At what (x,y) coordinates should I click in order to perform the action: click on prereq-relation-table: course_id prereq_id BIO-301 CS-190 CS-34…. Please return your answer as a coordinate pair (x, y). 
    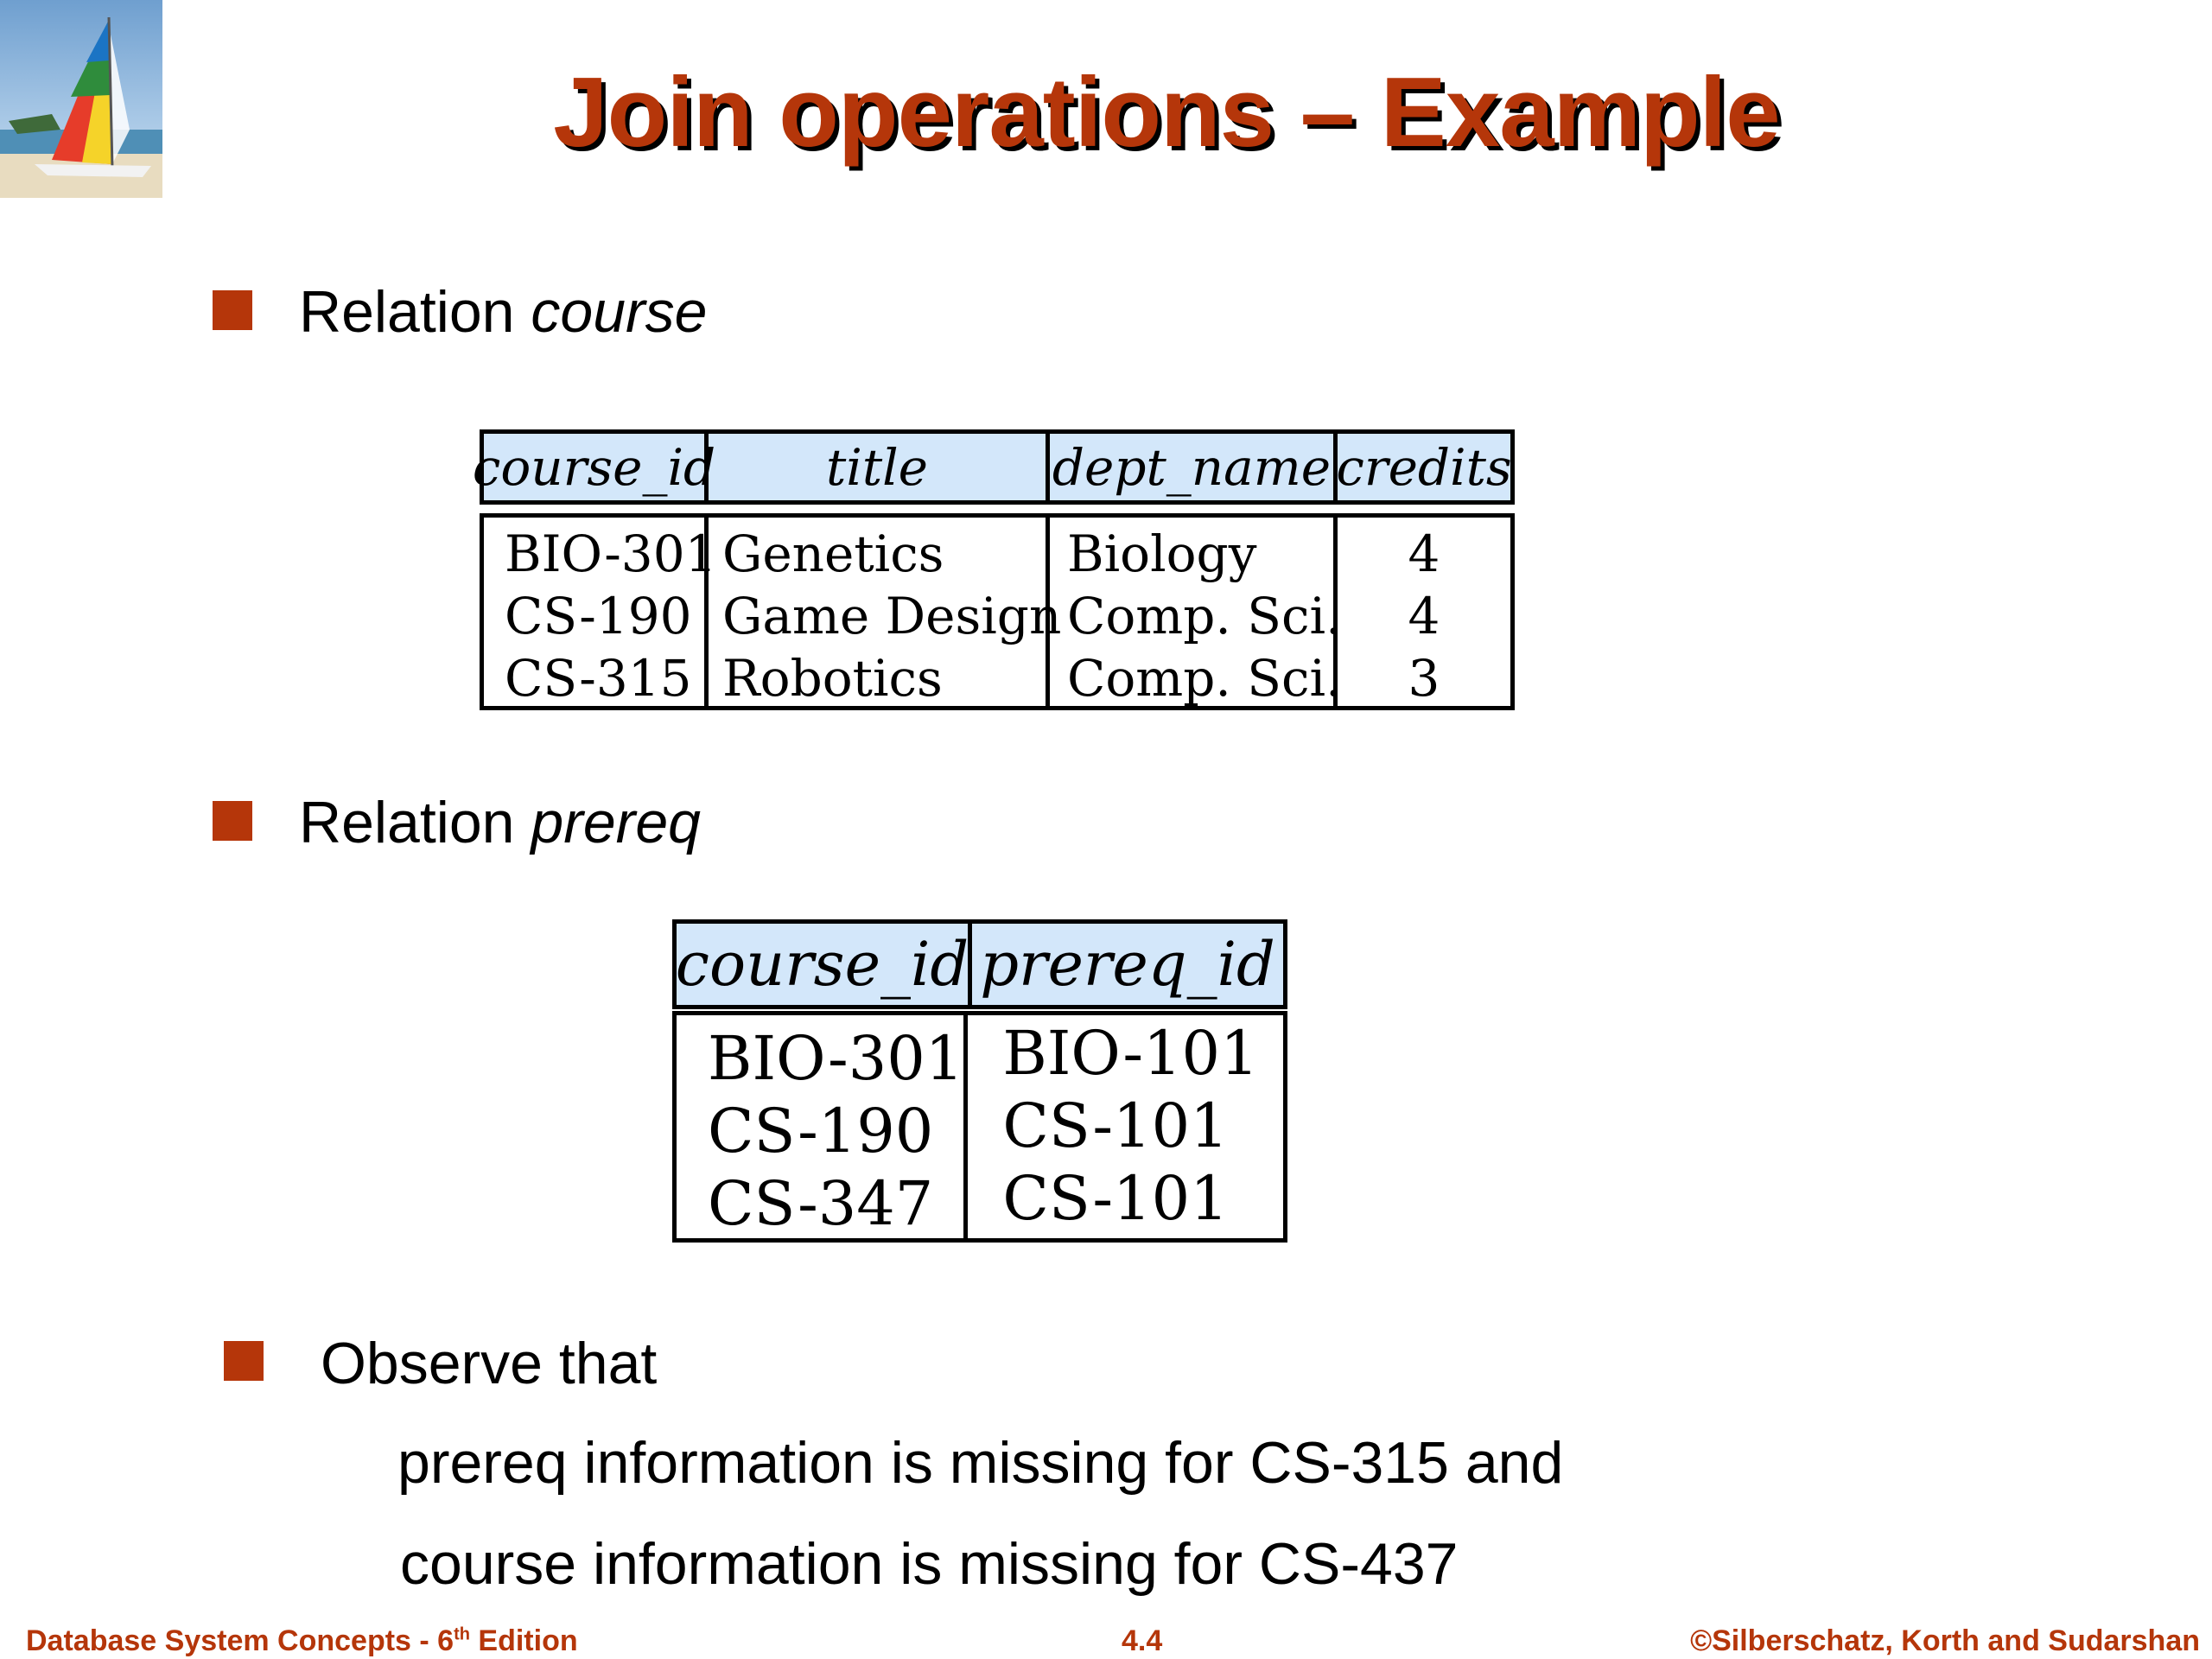
    Looking at the image, I should click on (979, 1081).